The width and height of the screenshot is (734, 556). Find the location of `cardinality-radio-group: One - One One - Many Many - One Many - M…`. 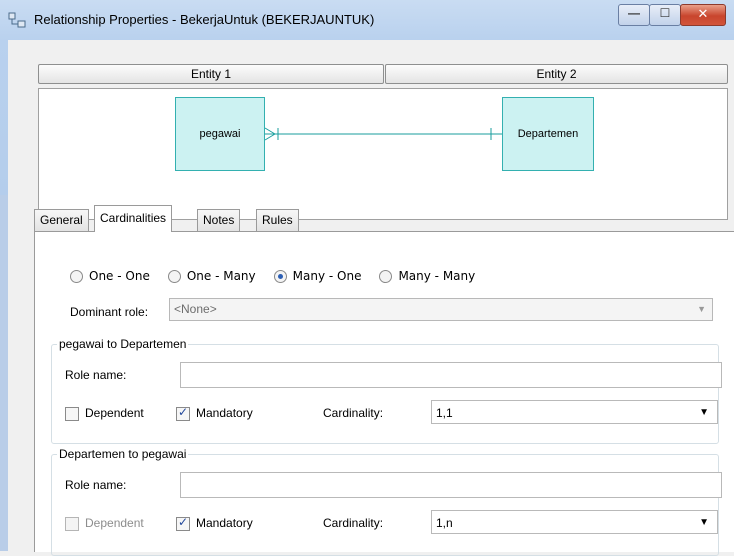

cardinality-radio-group: One - One One - Many Many - One Many - M… is located at coordinates (281, 276).